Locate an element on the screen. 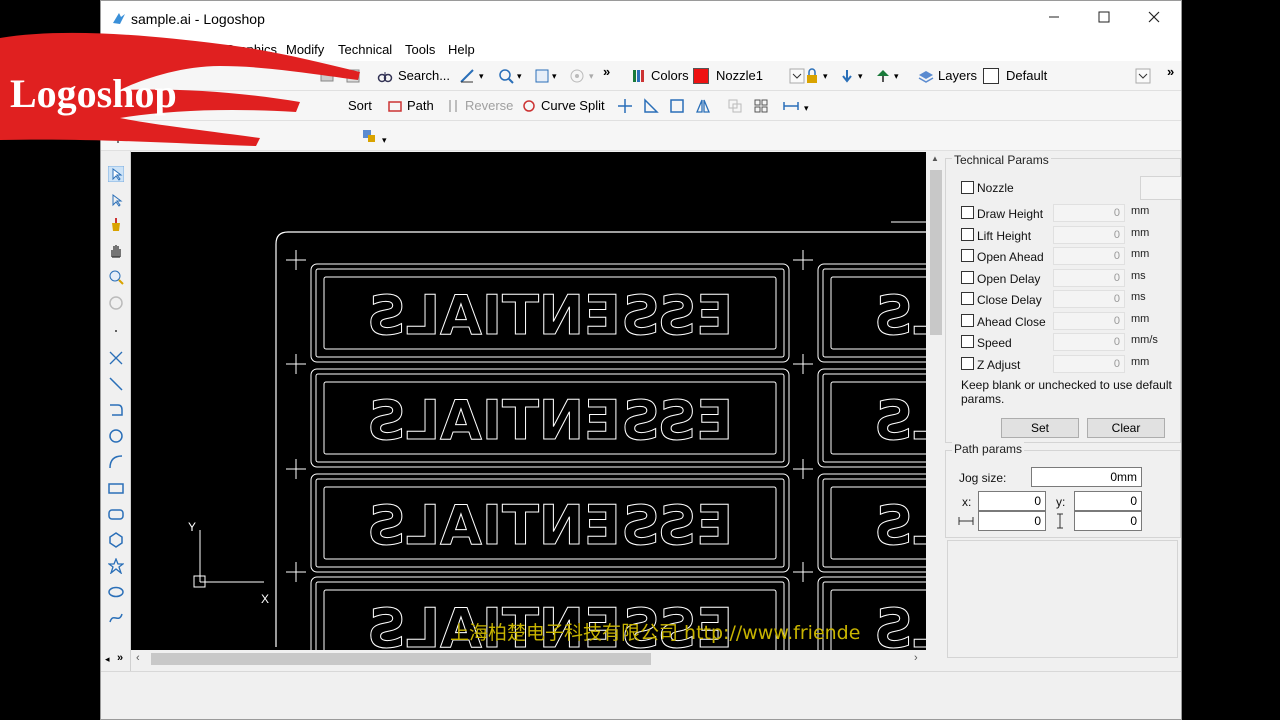 The width and height of the screenshot is (1280, 720). vertical-scrollbar: ▲ is located at coordinates (936, 401).